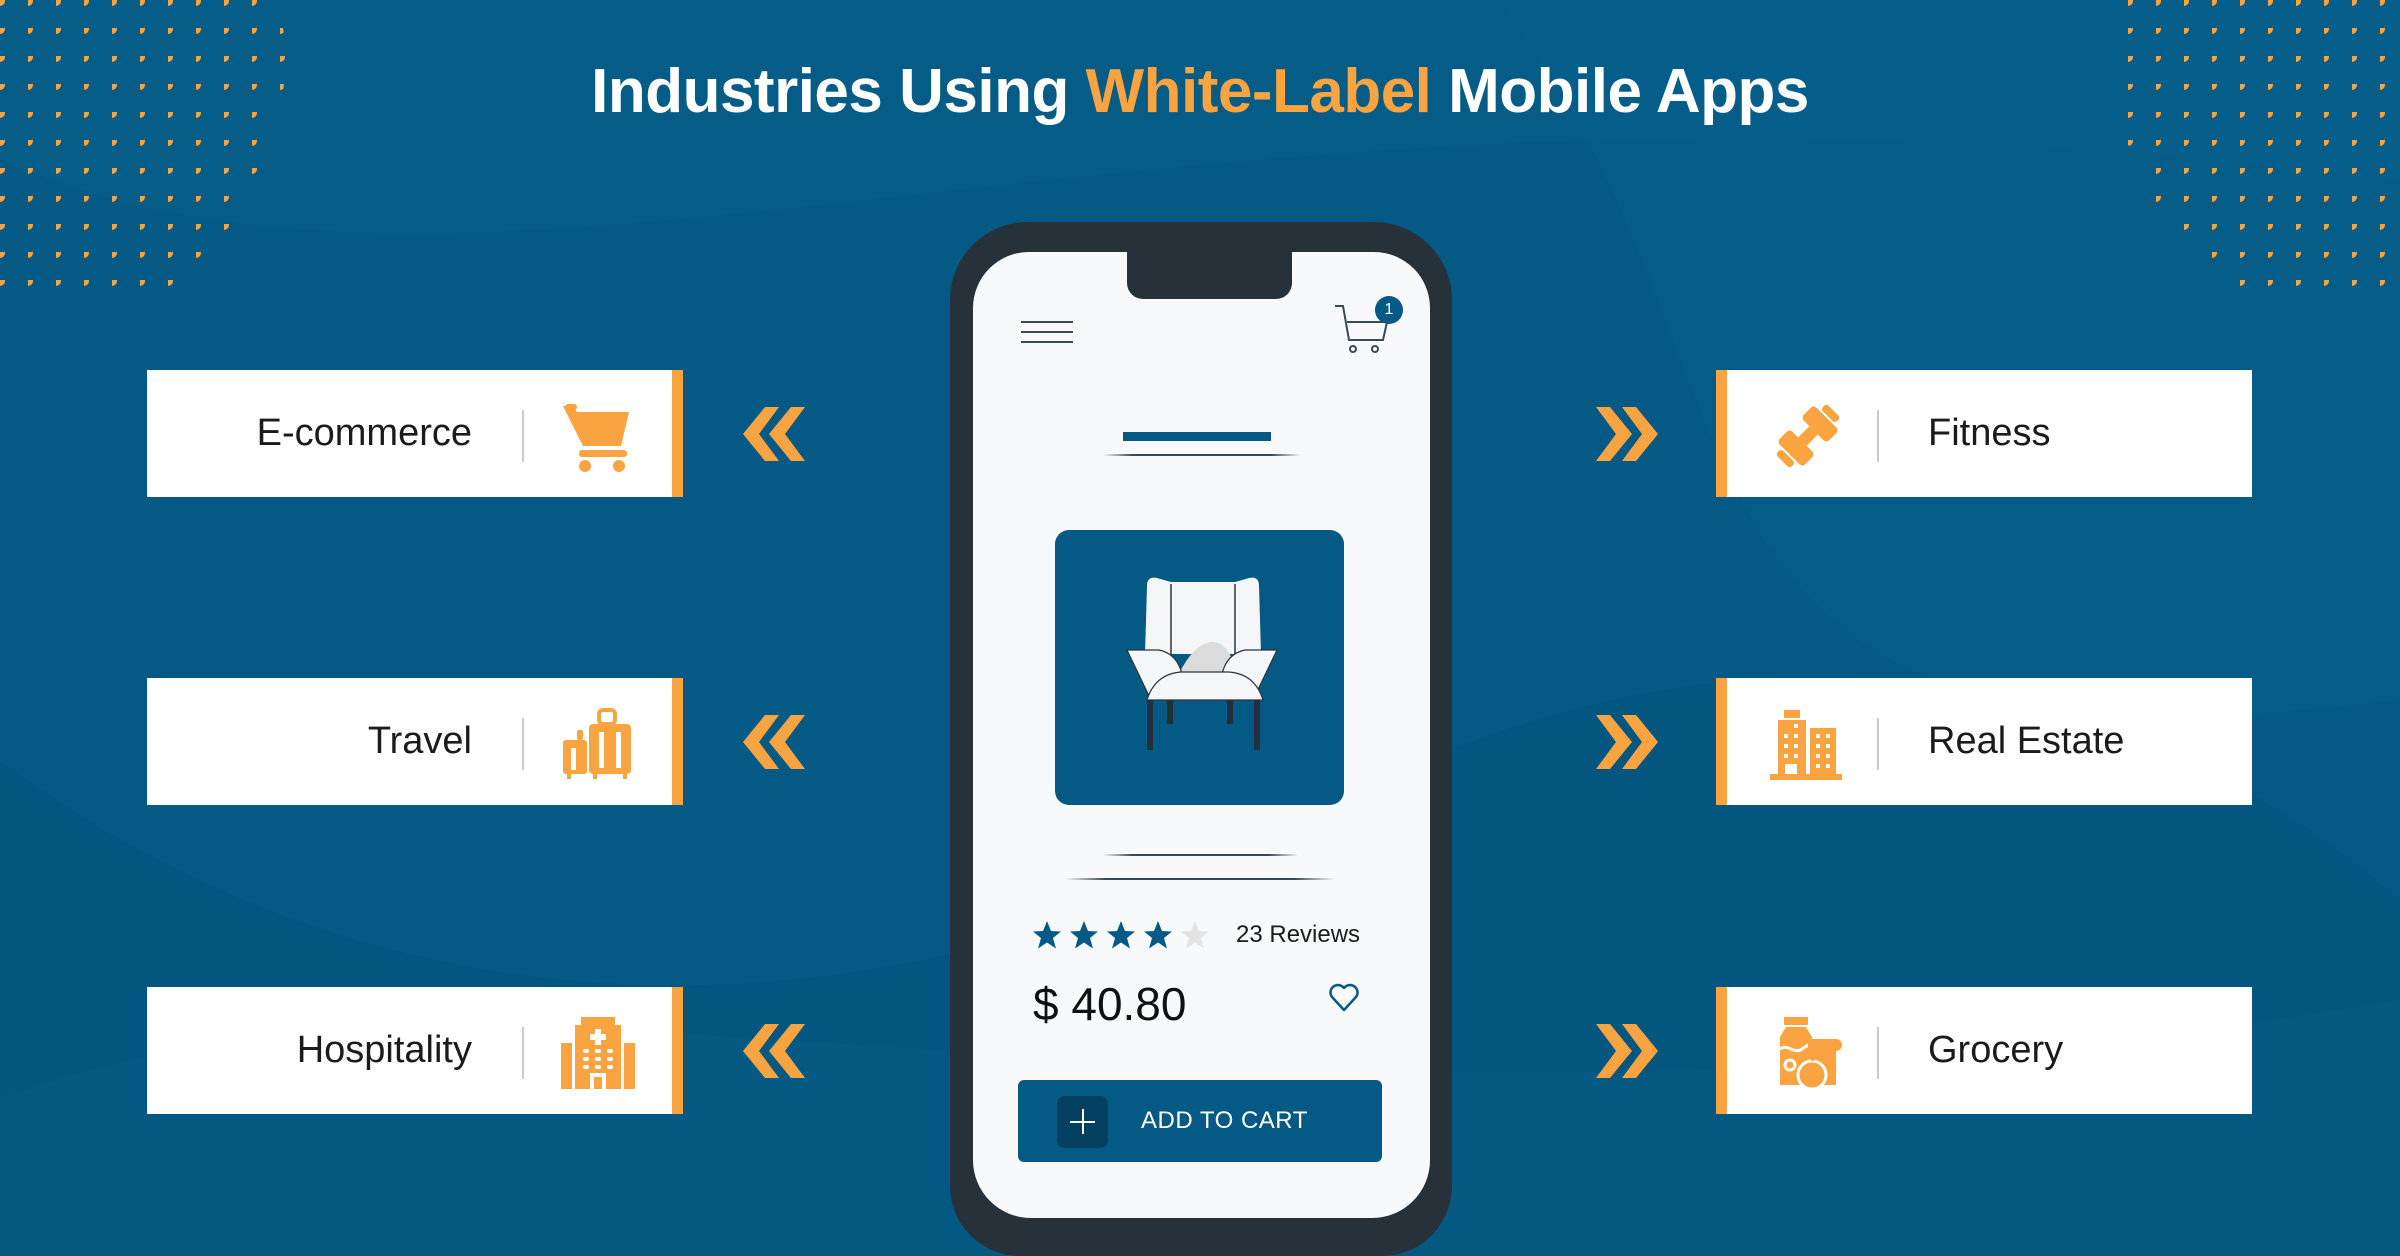 This screenshot has height=1256, width=2400. I want to click on industry-card-ecommerce: E-commerce, so click(415, 433).